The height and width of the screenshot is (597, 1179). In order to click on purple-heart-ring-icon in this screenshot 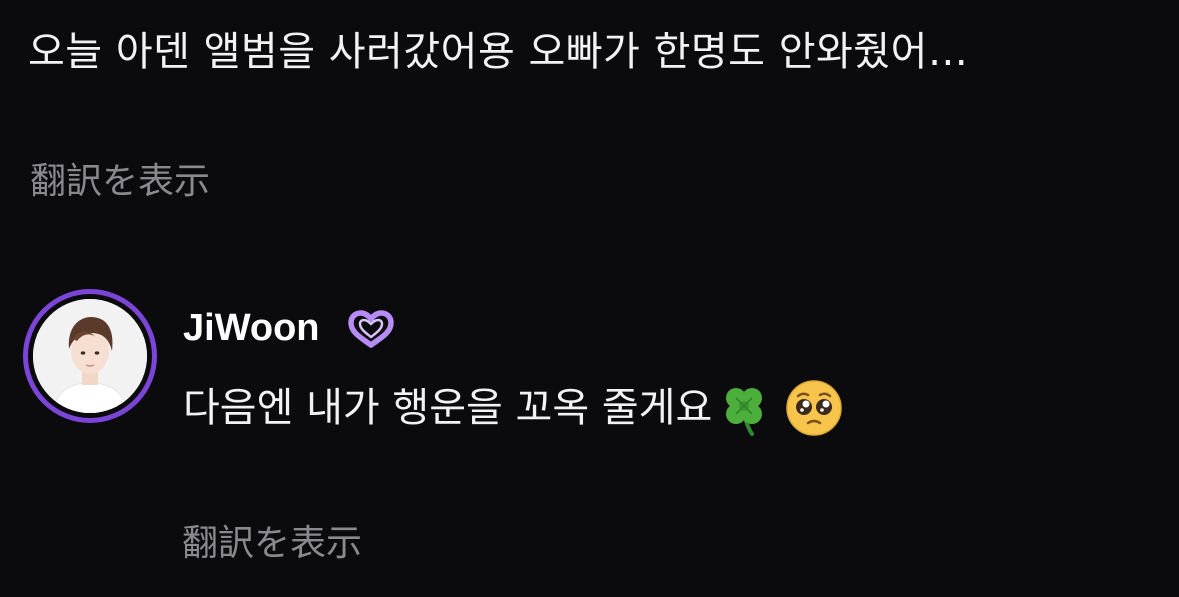, I will do `click(371, 329)`.